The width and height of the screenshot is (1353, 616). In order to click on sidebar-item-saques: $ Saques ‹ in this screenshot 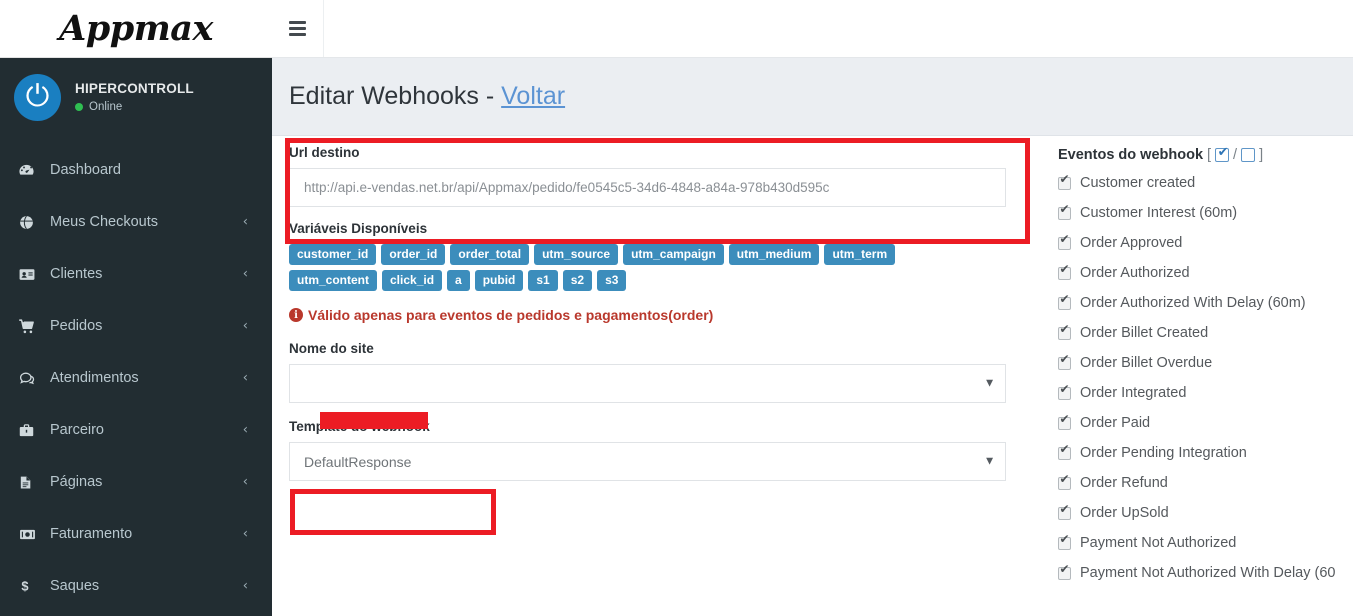, I will do `click(136, 586)`.